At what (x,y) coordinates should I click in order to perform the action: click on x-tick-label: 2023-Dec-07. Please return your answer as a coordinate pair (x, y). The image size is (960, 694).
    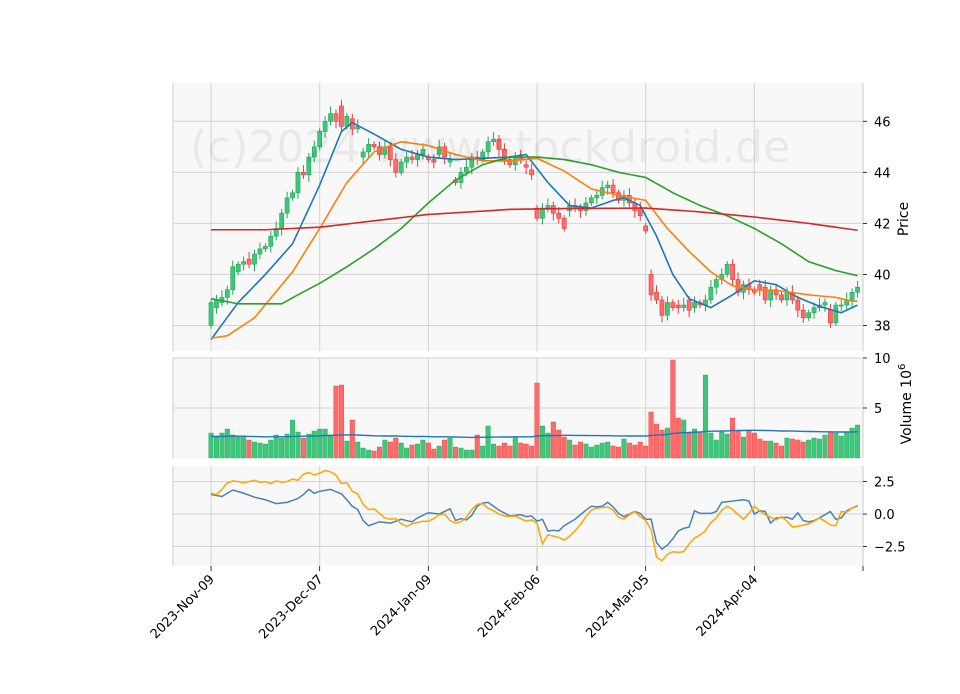
    Looking at the image, I should click on (291, 607).